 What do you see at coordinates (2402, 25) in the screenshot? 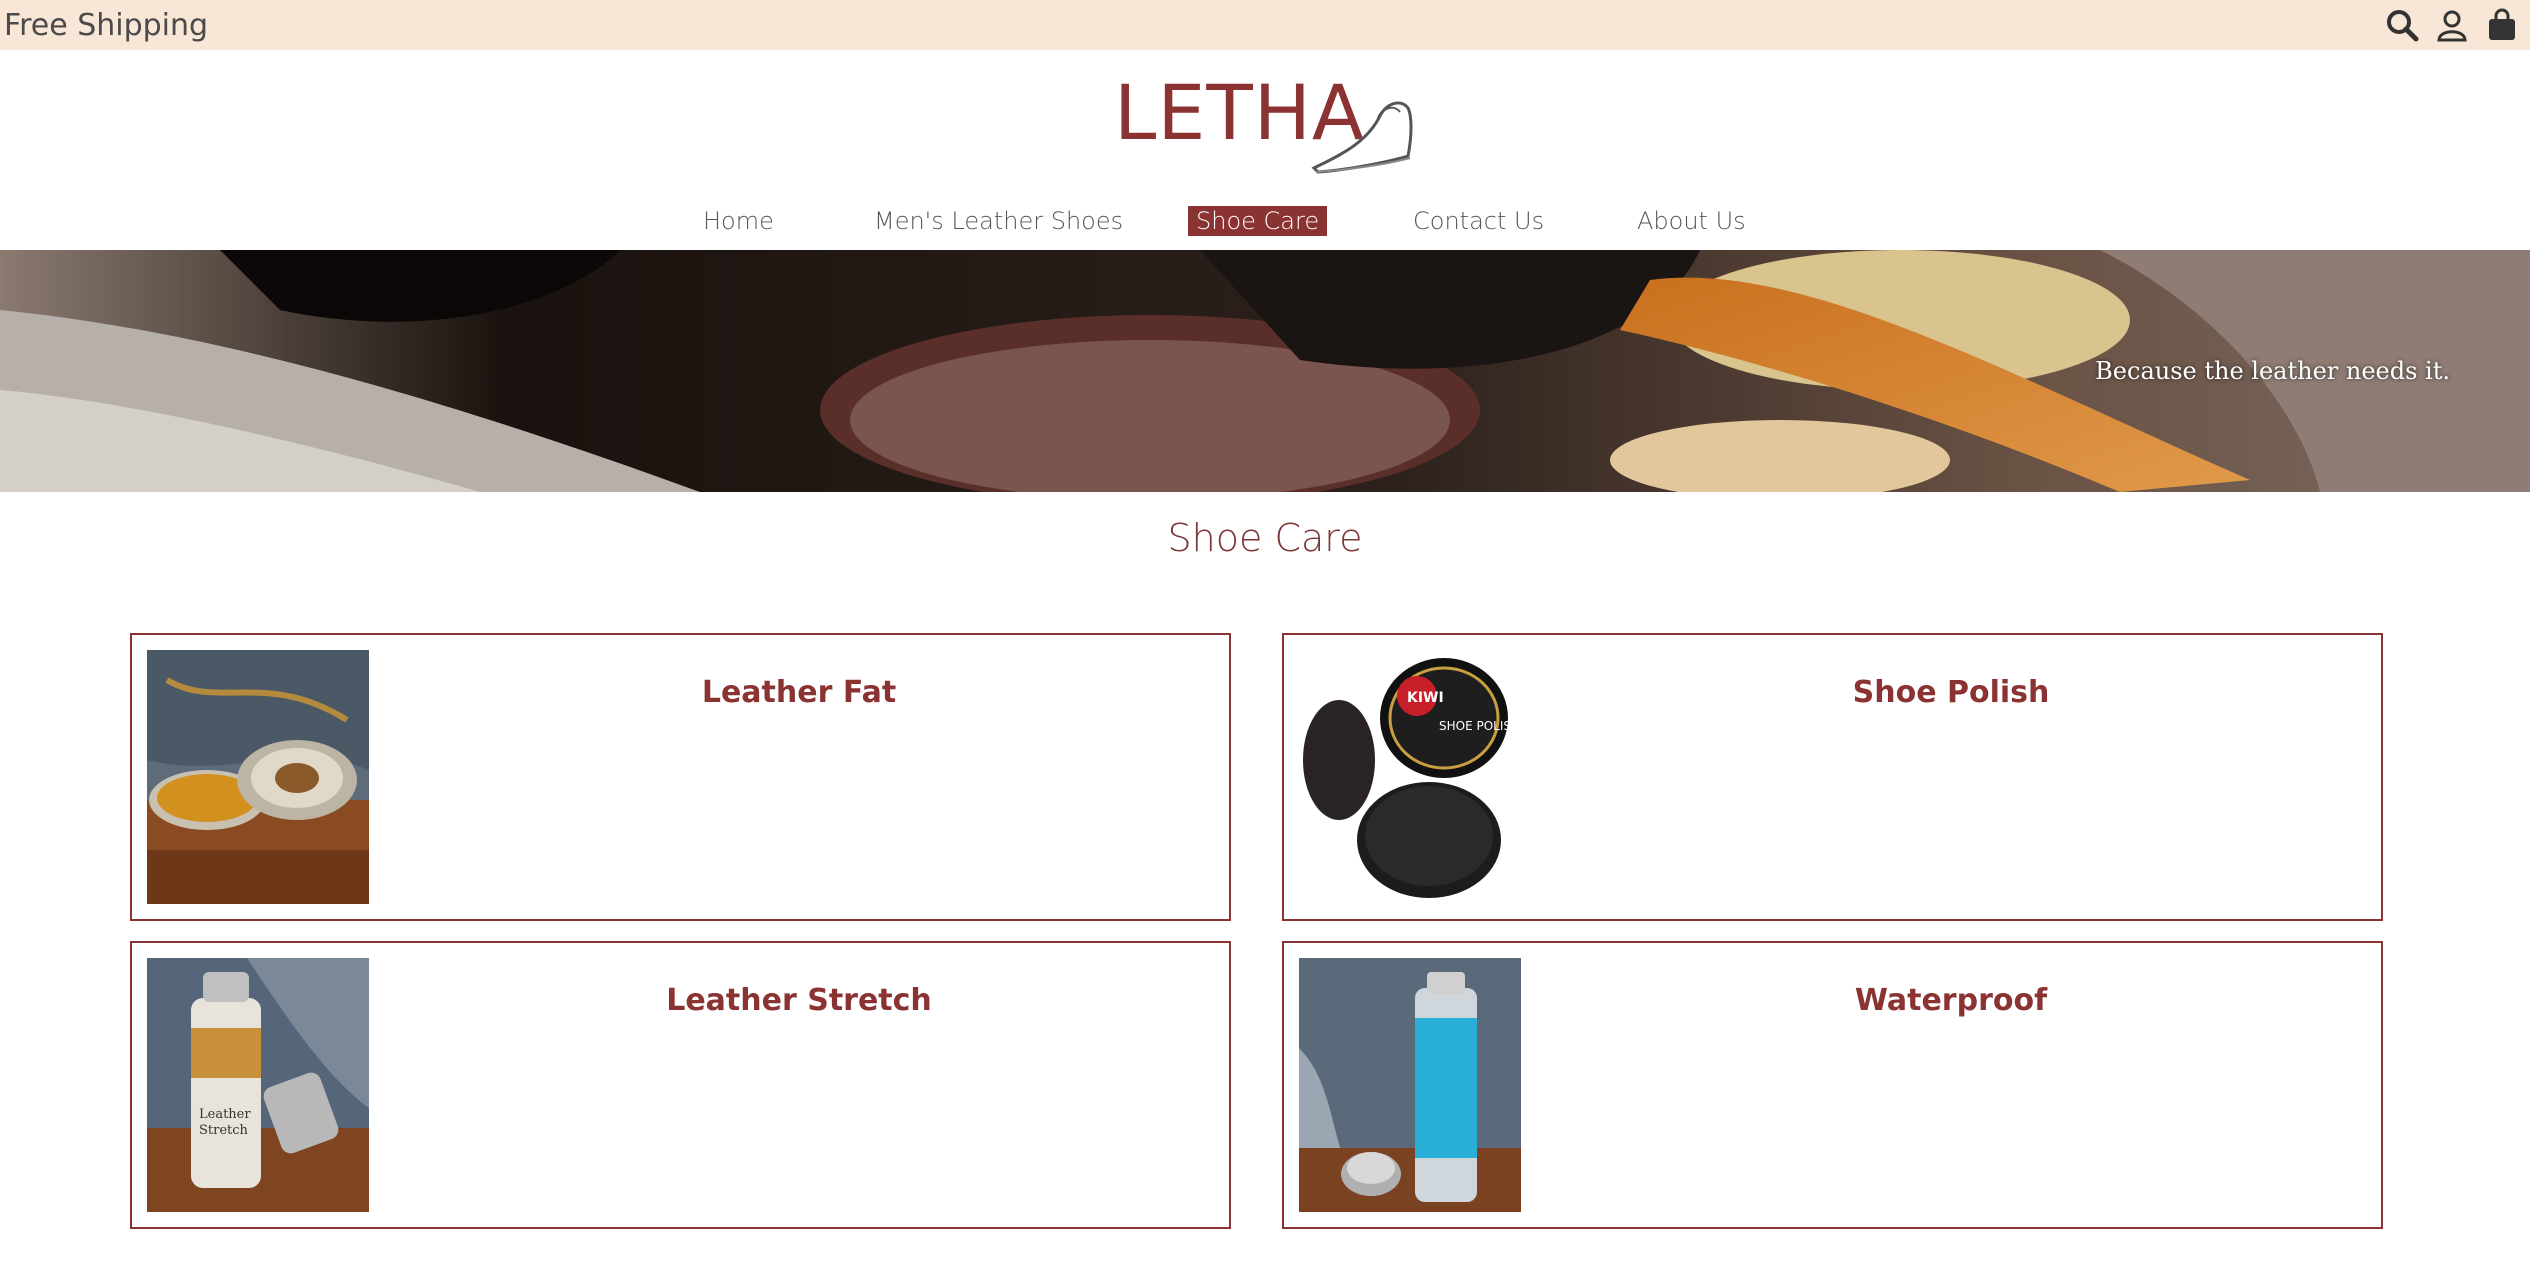
I see `search-icon` at bounding box center [2402, 25].